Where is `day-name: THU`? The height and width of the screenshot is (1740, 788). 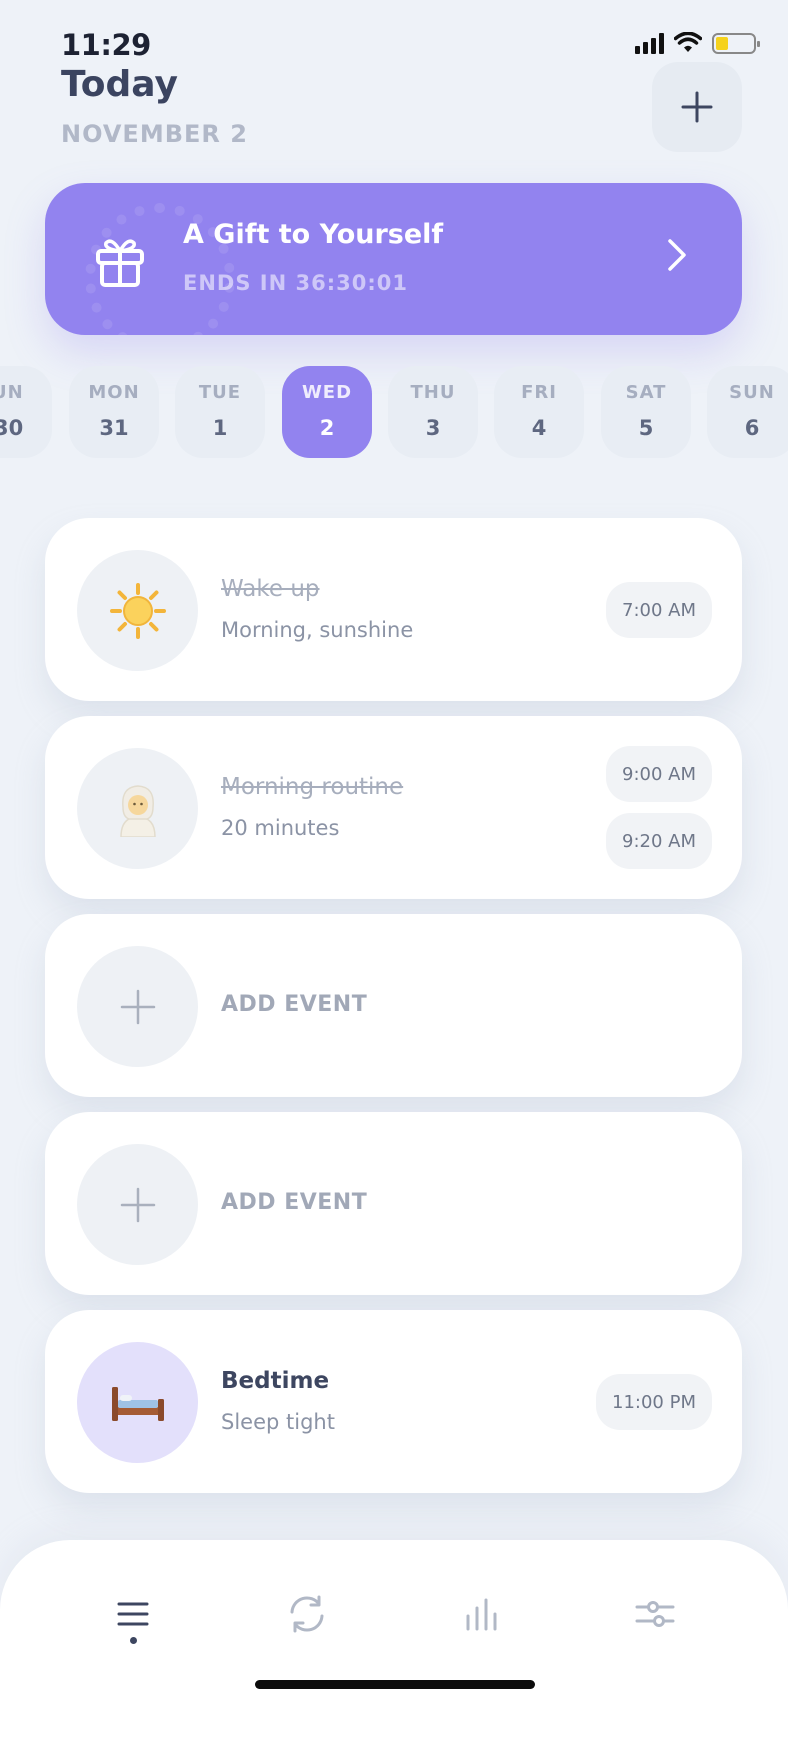
day-name: THU is located at coordinates (433, 392).